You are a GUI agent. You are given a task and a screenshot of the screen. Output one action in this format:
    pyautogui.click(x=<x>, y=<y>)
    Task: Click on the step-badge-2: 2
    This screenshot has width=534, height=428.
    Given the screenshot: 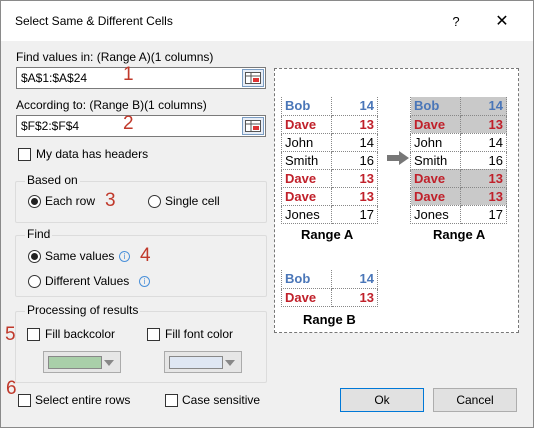 What is the action you would take?
    pyautogui.click(x=128, y=123)
    